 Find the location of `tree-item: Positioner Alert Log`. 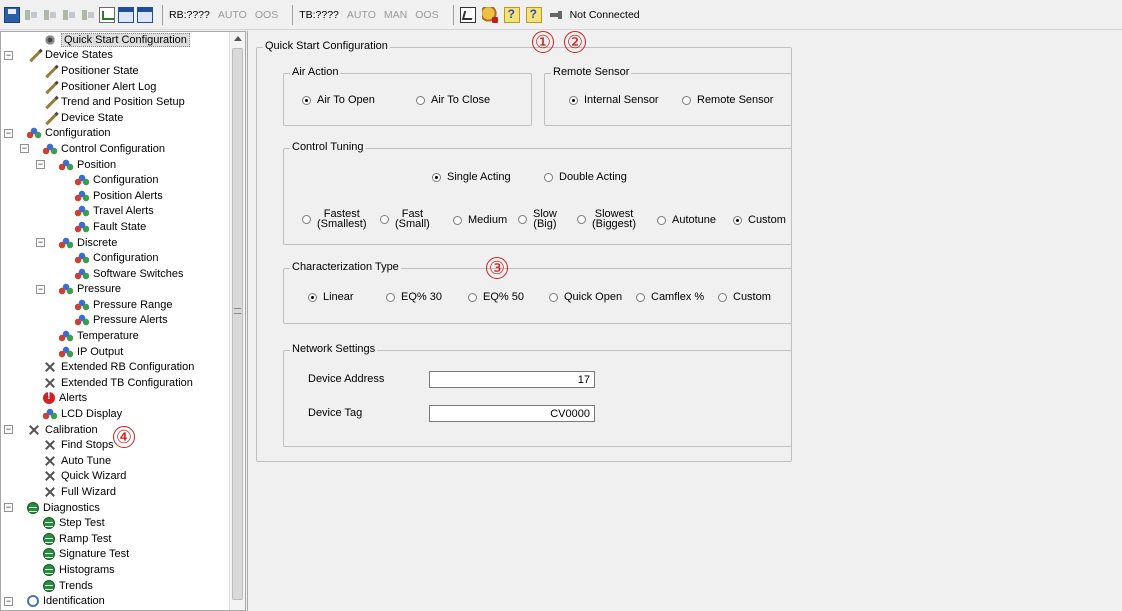

tree-item: Positioner Alert Log is located at coordinates (115, 87).